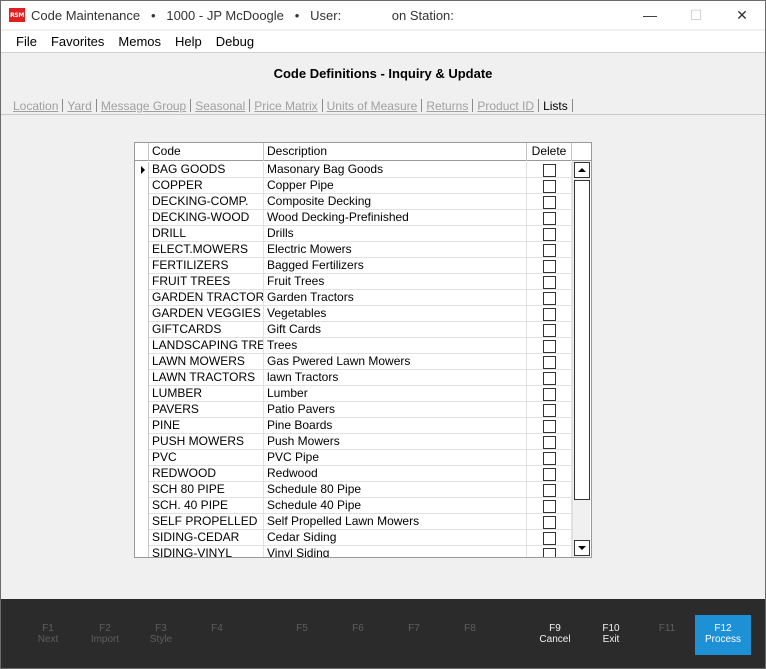 This screenshot has width=766, height=669. Describe the element at coordinates (206, 426) in the screenshot. I see `cell-code: PINE` at that location.